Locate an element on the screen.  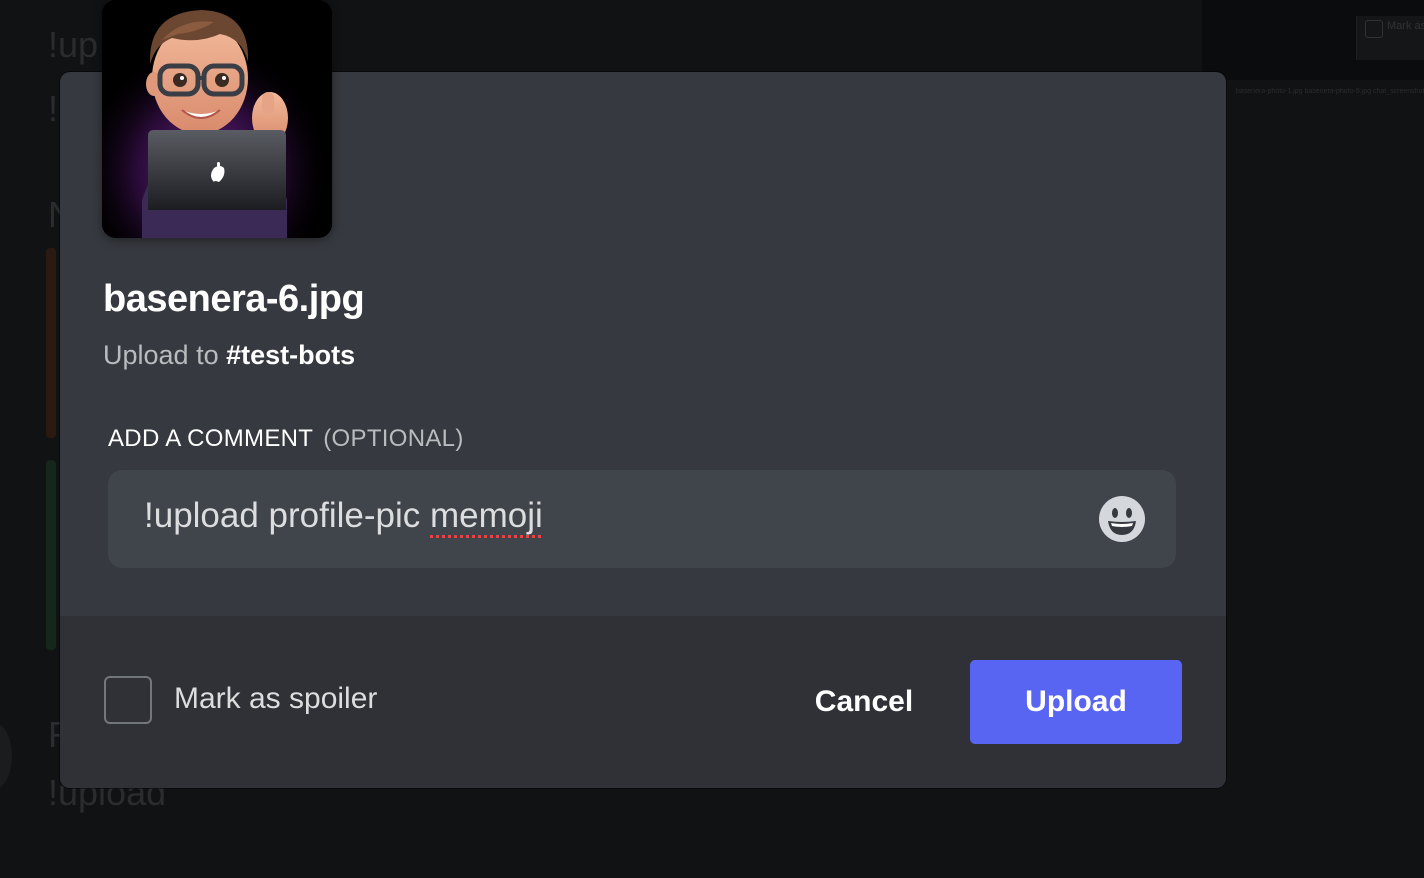
emoji-picker-icon is located at coordinates (1122, 519).